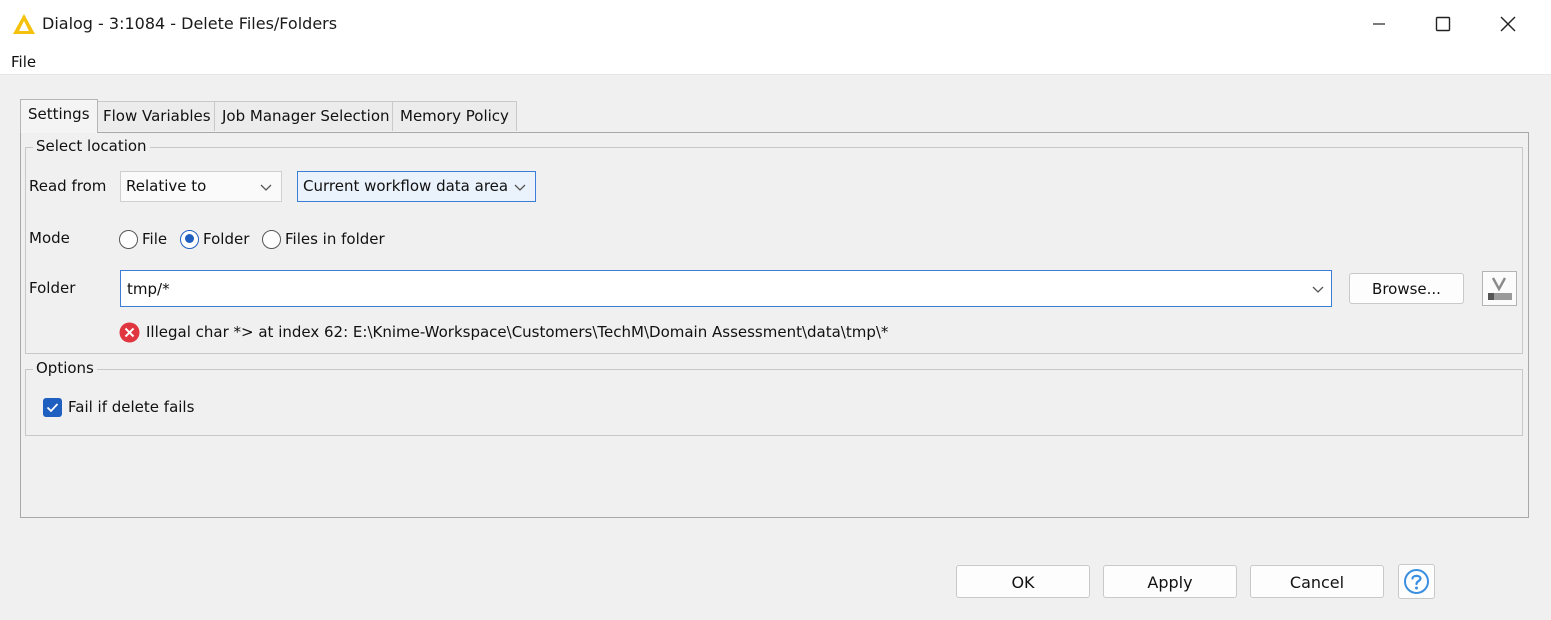  What do you see at coordinates (454, 116) in the screenshot?
I see `tab-memory-policy: Memory Policy` at bounding box center [454, 116].